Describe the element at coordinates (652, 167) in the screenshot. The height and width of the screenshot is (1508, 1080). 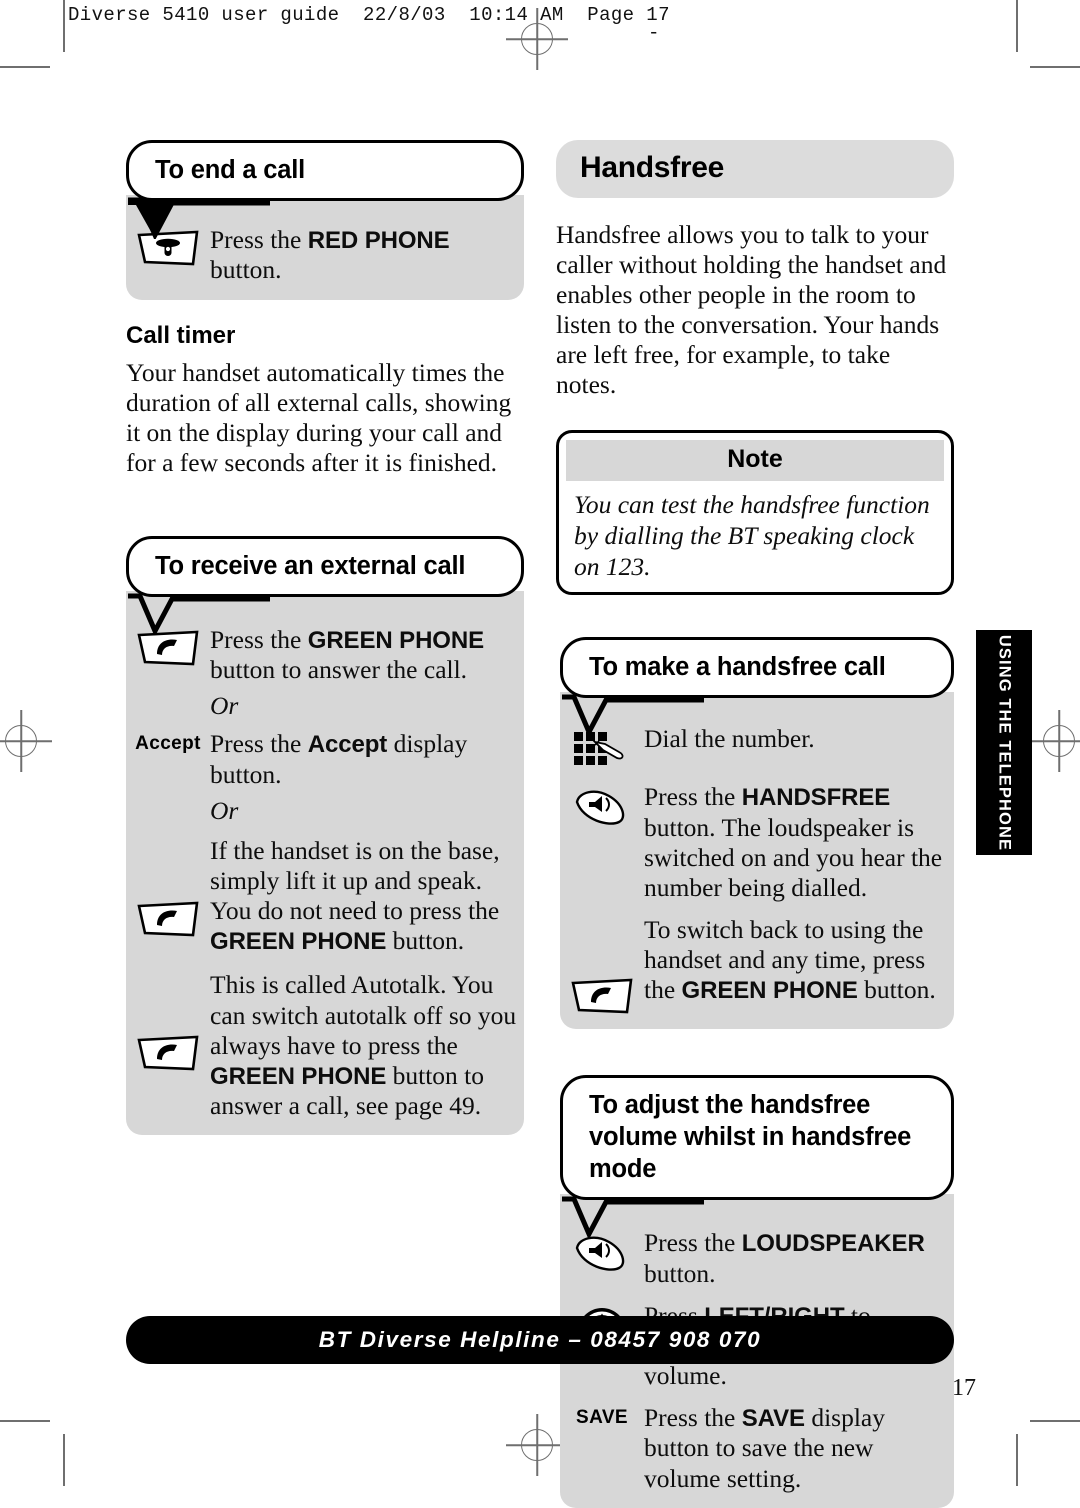
I see `title-label: Handsfree` at that location.